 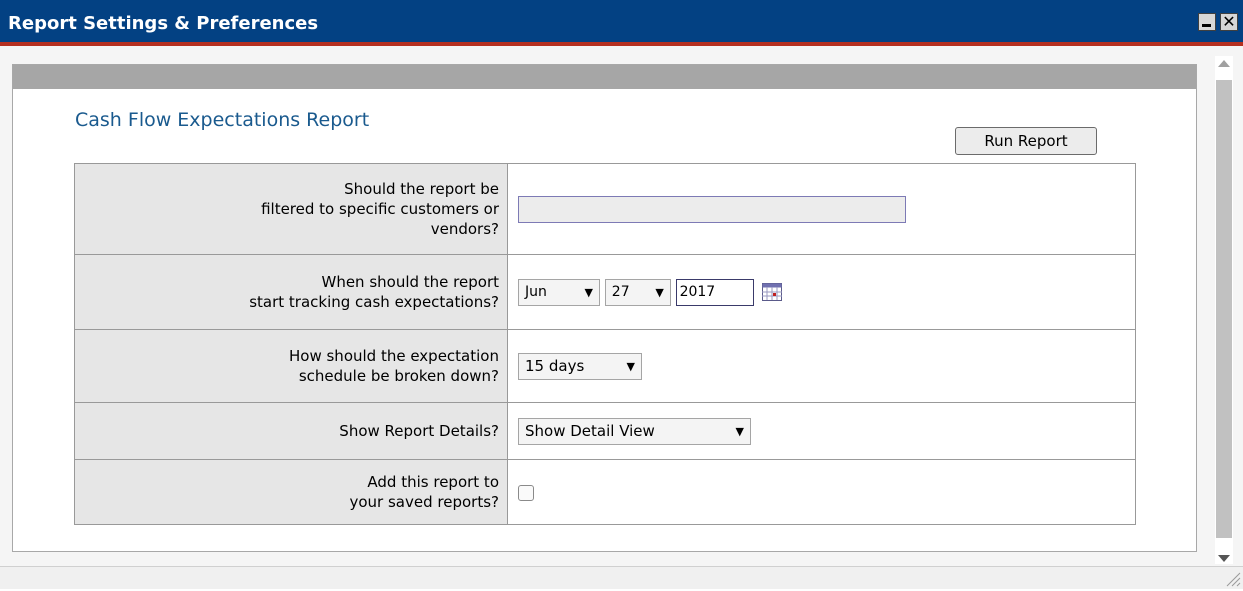 I want to click on month-select: Jun ▼, so click(x=559, y=292).